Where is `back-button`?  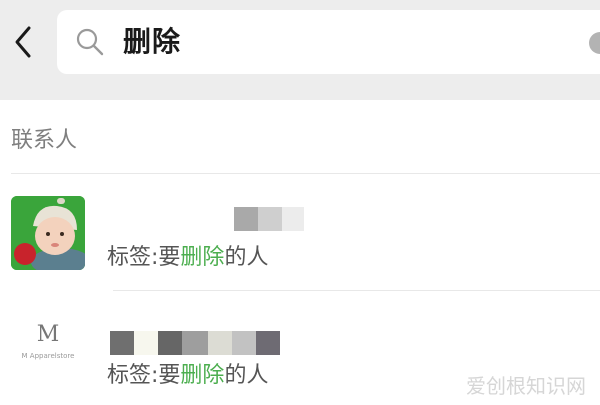 back-button is located at coordinates (23, 42).